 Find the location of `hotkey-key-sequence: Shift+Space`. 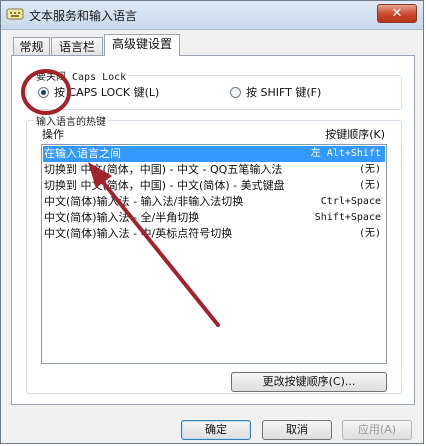

hotkey-key-sequence: Shift+Space is located at coordinates (347, 217).